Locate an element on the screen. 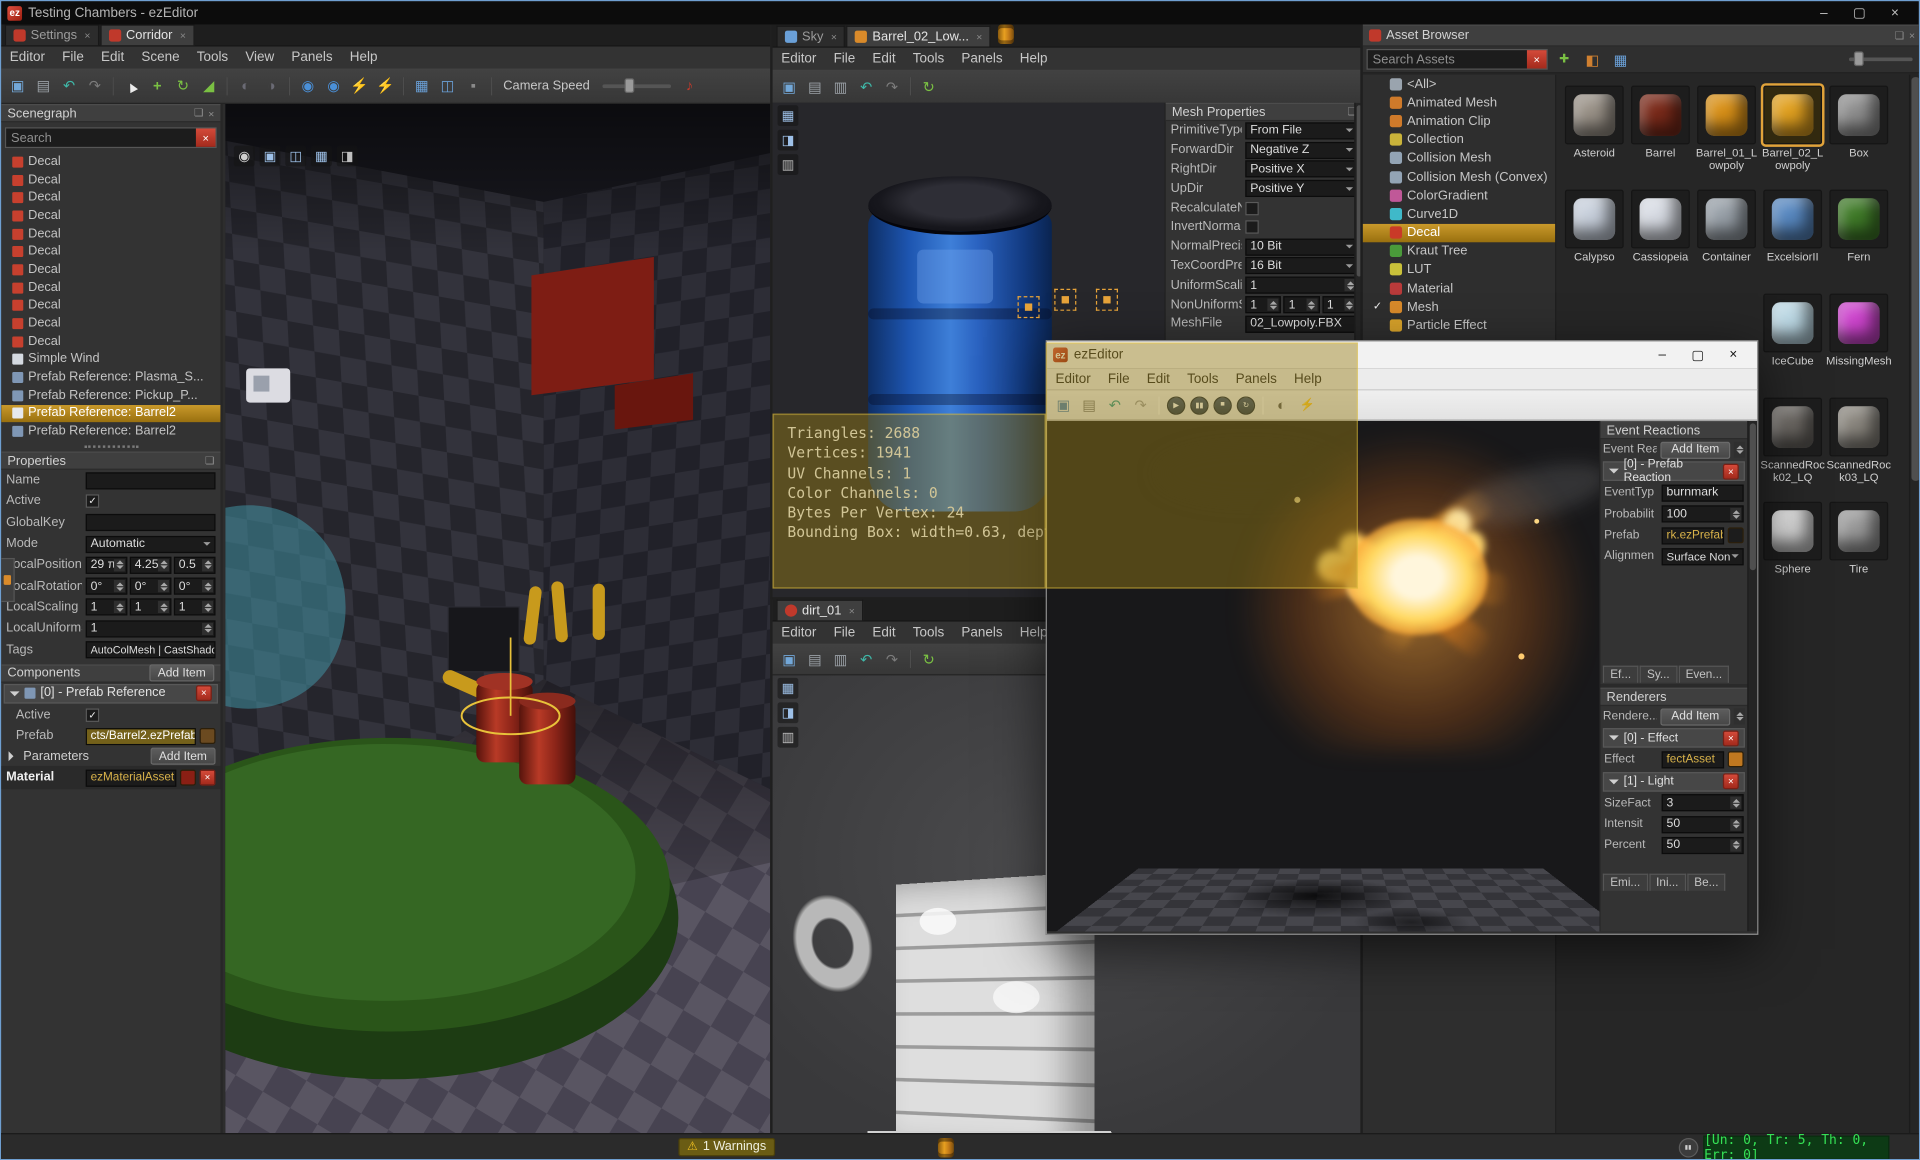 This screenshot has width=1920, height=1160. background-ops-pause-icon: ▮▮ is located at coordinates (1688, 1147).